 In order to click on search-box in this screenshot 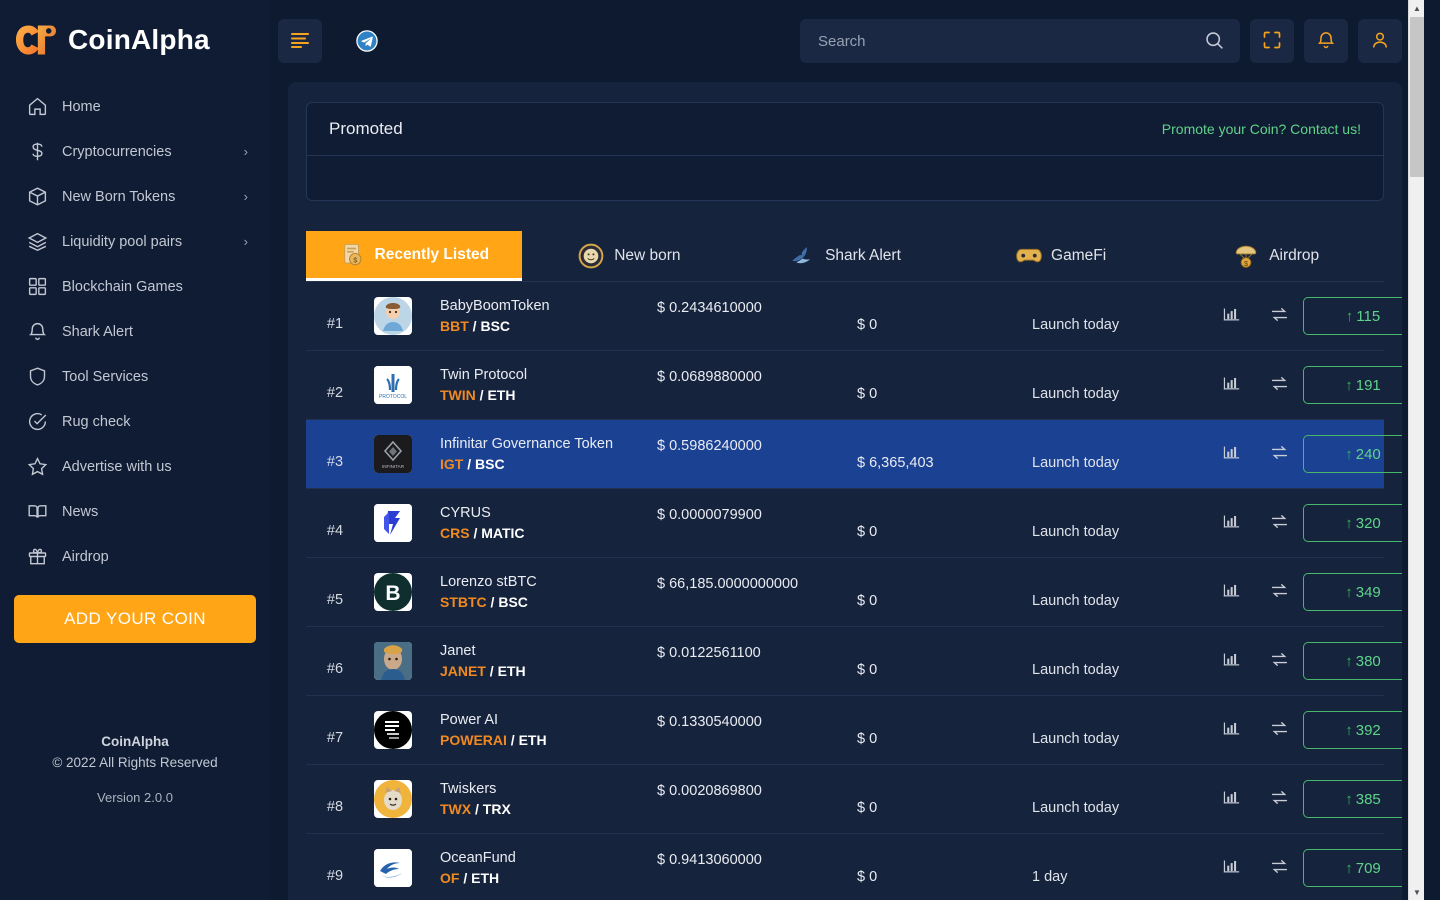, I will do `click(1020, 41)`.